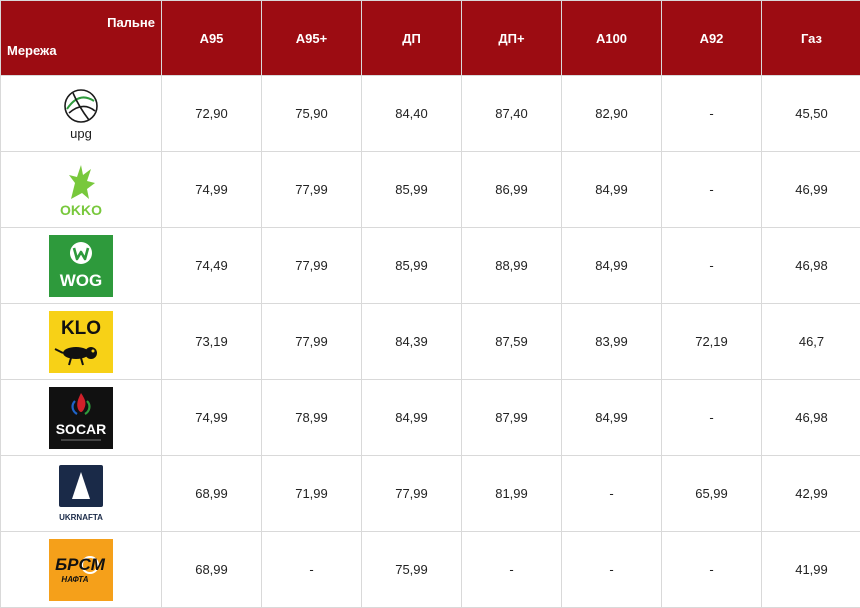  What do you see at coordinates (712, 38) in the screenshot?
I see `column-header-a92: А92` at bounding box center [712, 38].